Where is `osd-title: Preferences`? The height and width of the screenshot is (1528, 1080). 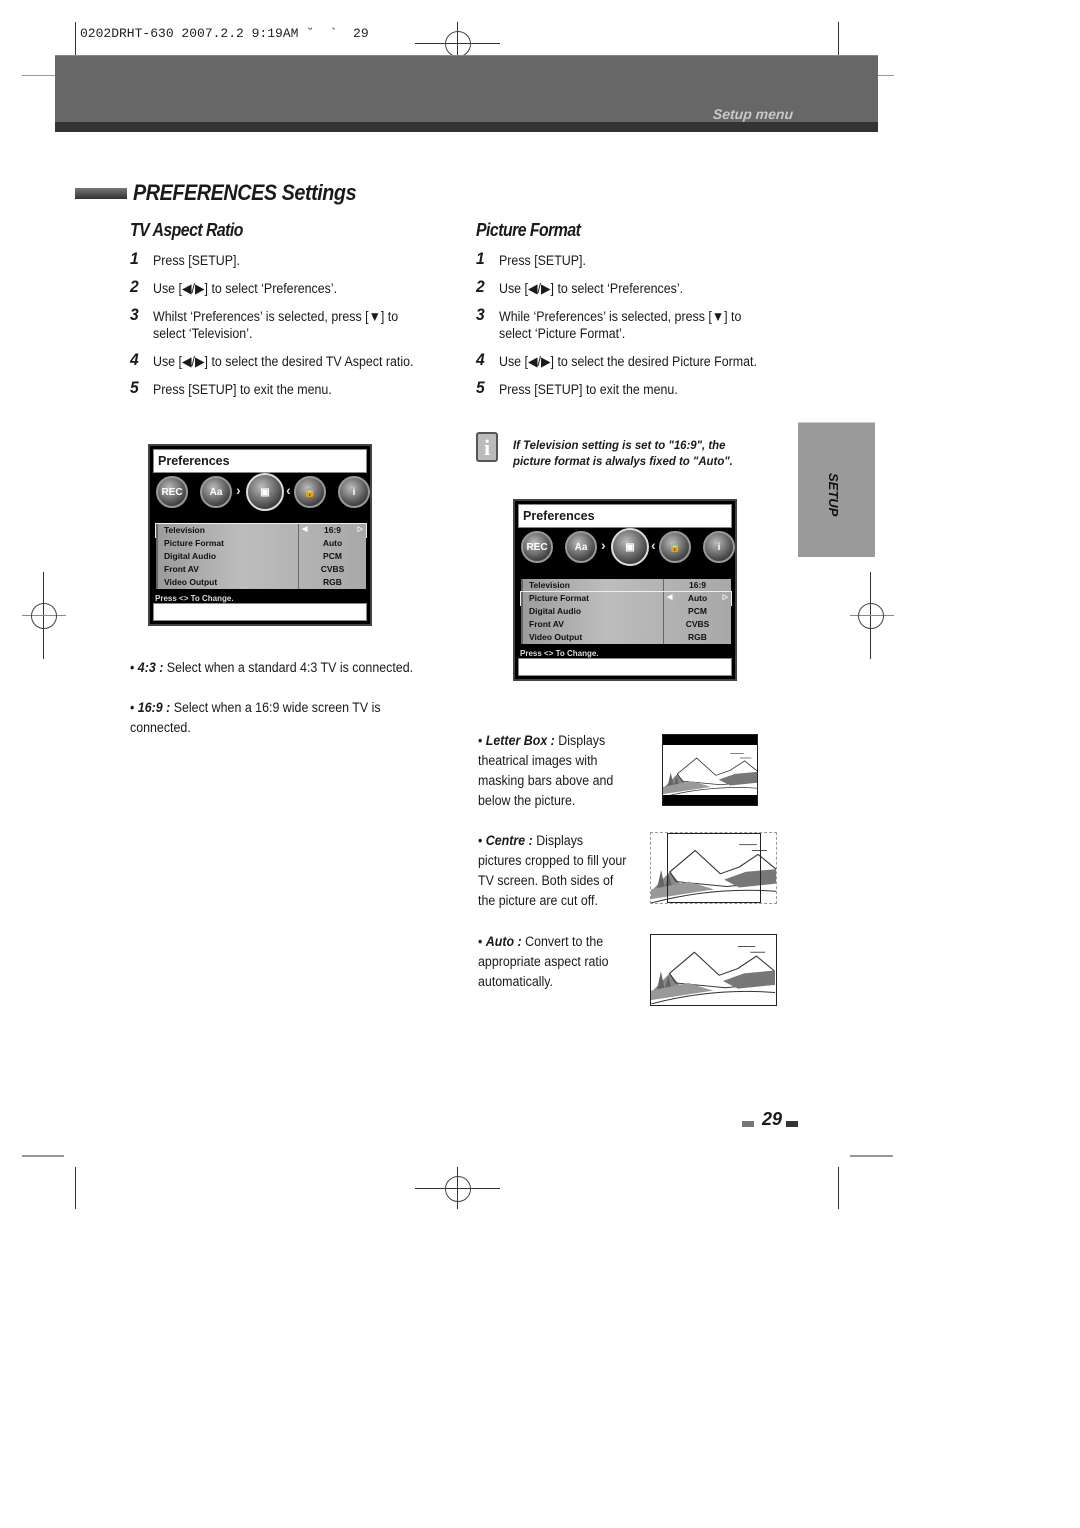 osd-title: Preferences is located at coordinates (260, 461).